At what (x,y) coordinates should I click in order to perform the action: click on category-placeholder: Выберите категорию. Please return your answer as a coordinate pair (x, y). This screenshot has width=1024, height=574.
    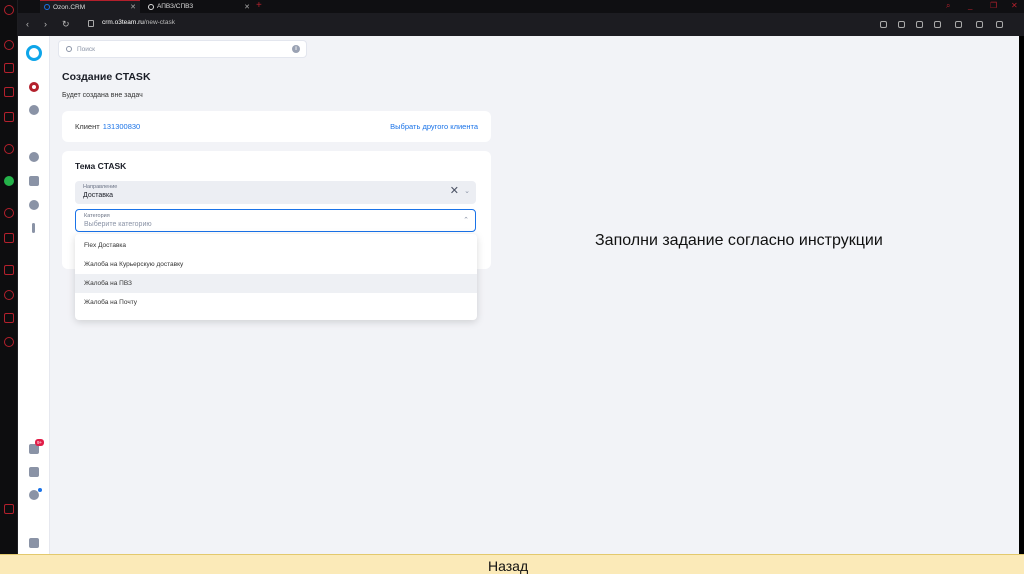
    Looking at the image, I should click on (118, 224).